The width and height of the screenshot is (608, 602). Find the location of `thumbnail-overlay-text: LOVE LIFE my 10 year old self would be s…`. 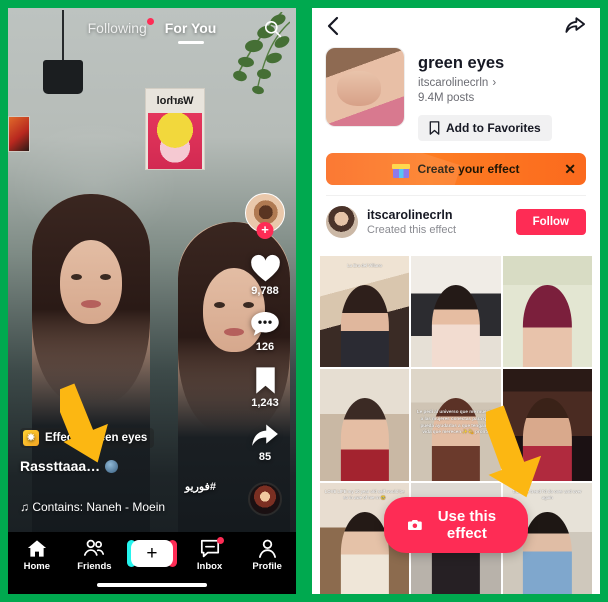

thumbnail-overlay-text: LOVE LIFE my 10 year old self would be s… is located at coordinates (364, 495).